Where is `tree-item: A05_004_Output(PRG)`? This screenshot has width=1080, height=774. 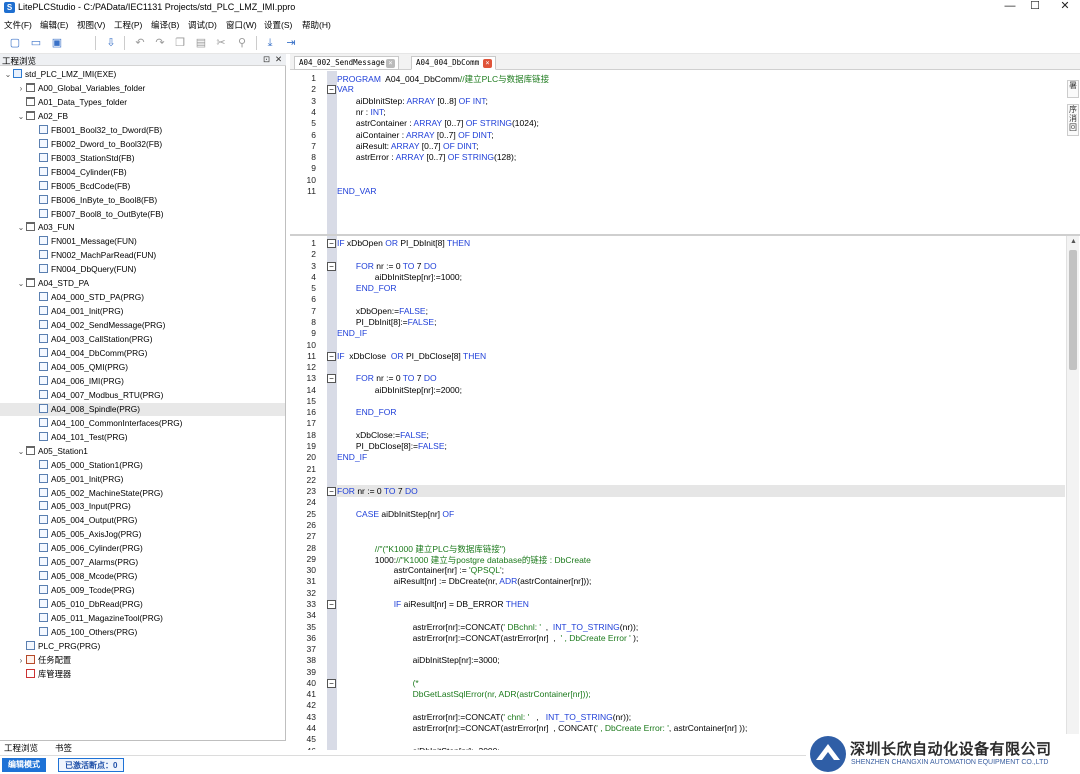
tree-item: A05_004_Output(PRG) is located at coordinates (142, 520).